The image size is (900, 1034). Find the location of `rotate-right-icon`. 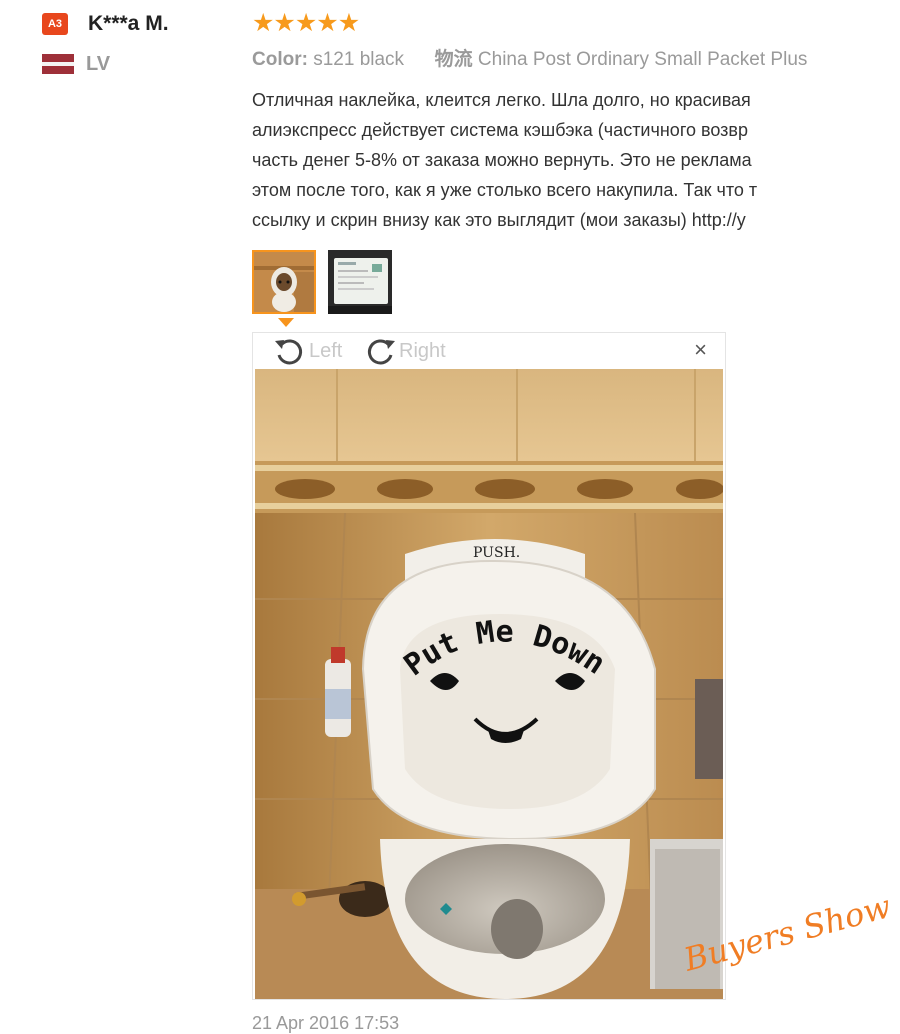

rotate-right-icon is located at coordinates (381, 352).